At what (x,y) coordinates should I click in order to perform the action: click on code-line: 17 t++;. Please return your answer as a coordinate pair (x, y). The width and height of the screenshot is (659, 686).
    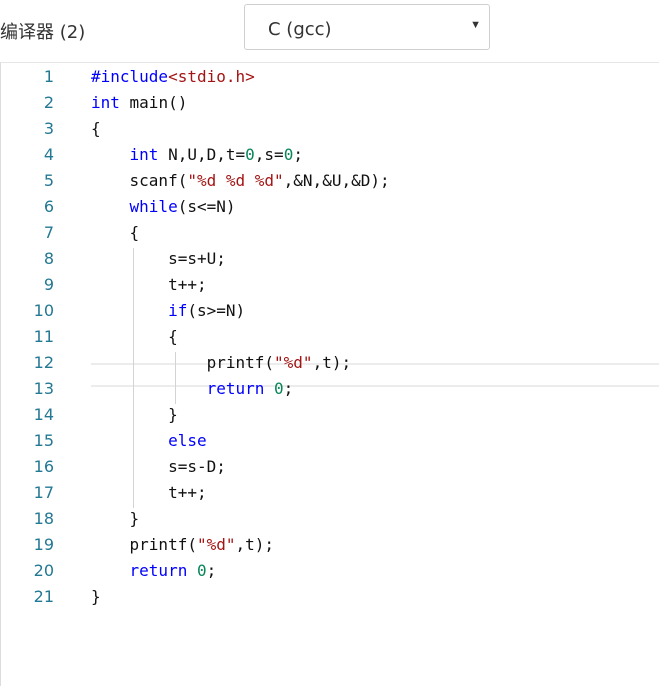
    Looking at the image, I should click on (330, 494).